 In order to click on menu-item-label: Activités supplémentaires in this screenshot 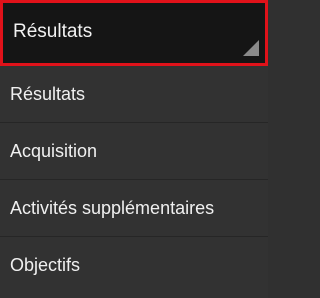, I will do `click(112, 208)`.